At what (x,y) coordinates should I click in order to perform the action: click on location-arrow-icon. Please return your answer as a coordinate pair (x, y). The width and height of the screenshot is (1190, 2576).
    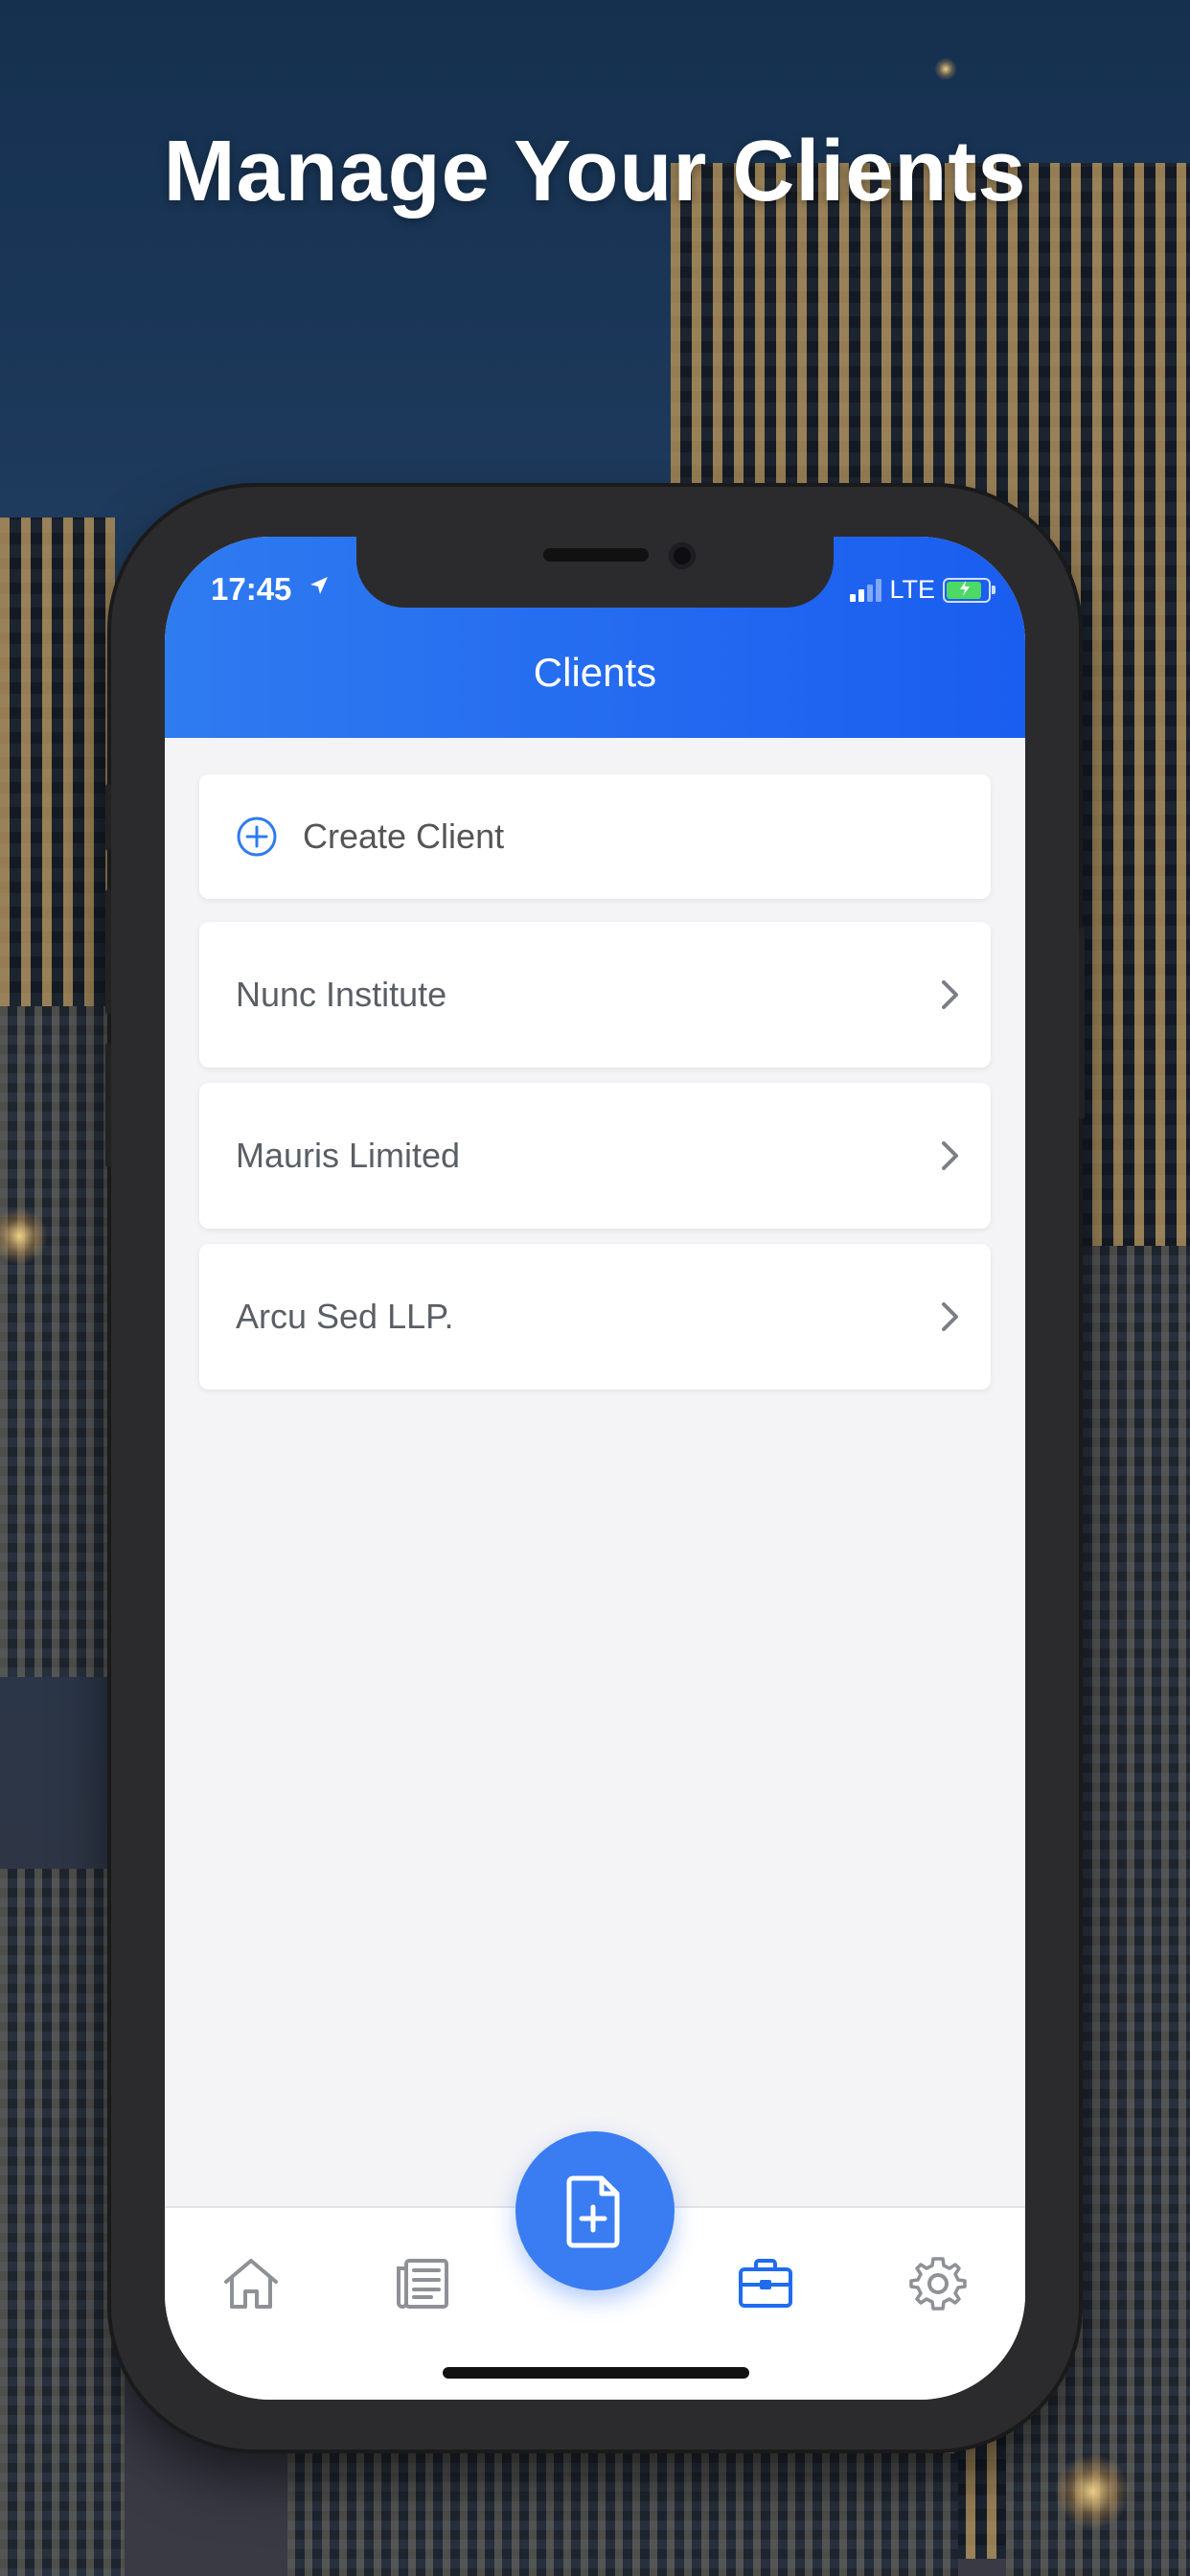
    Looking at the image, I should click on (319, 588).